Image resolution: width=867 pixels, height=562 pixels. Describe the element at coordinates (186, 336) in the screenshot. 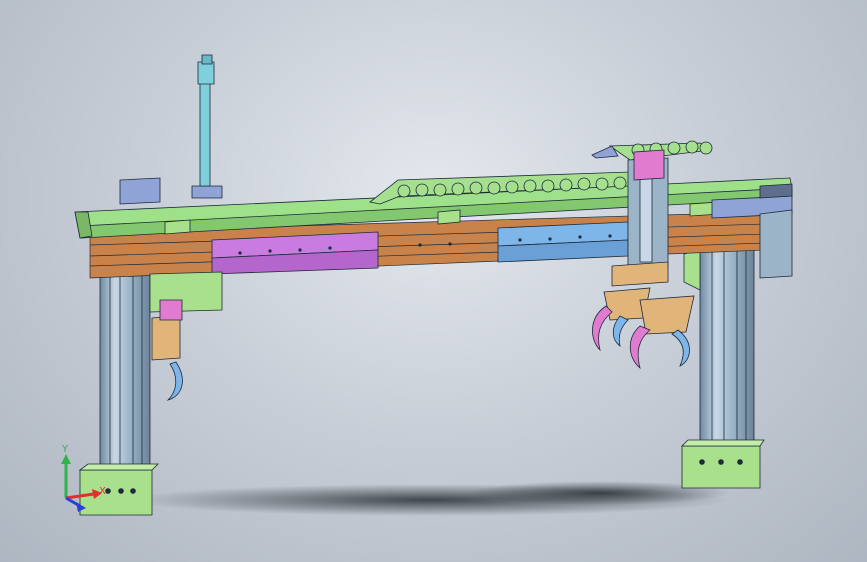

I see `left-gripper` at that location.